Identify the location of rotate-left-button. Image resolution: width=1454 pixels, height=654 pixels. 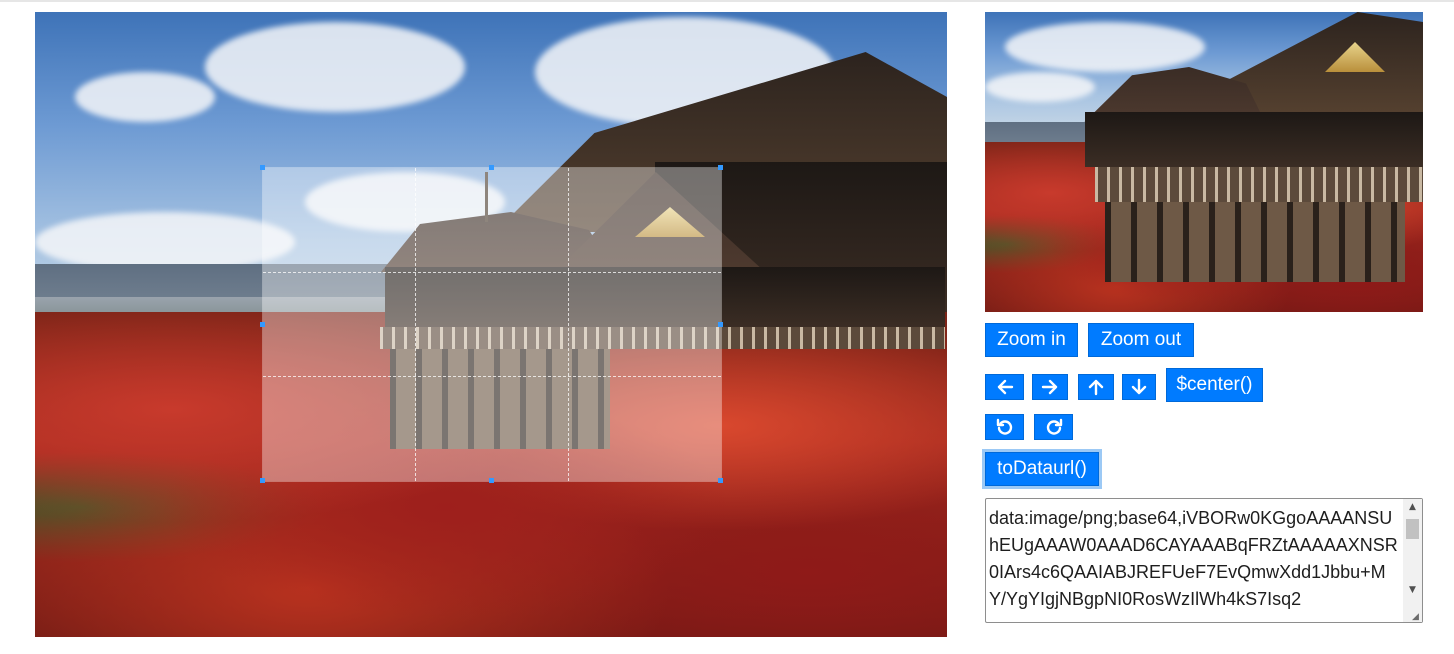
(1004, 427).